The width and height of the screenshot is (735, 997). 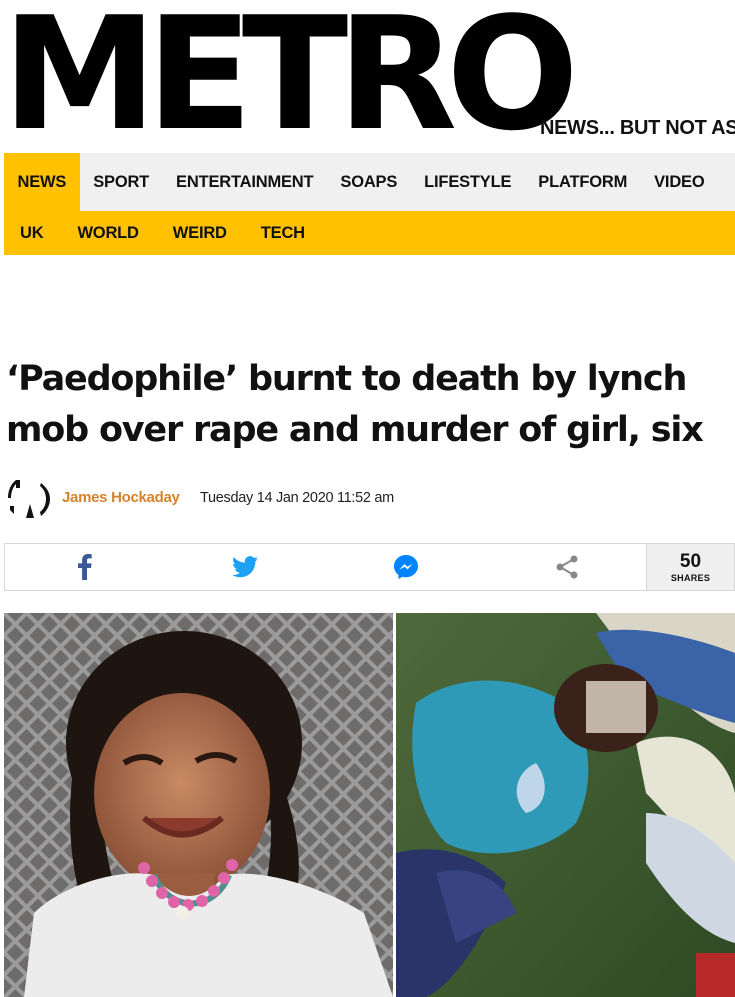 I want to click on author-name-link: James Hockaday, so click(x=121, y=497).